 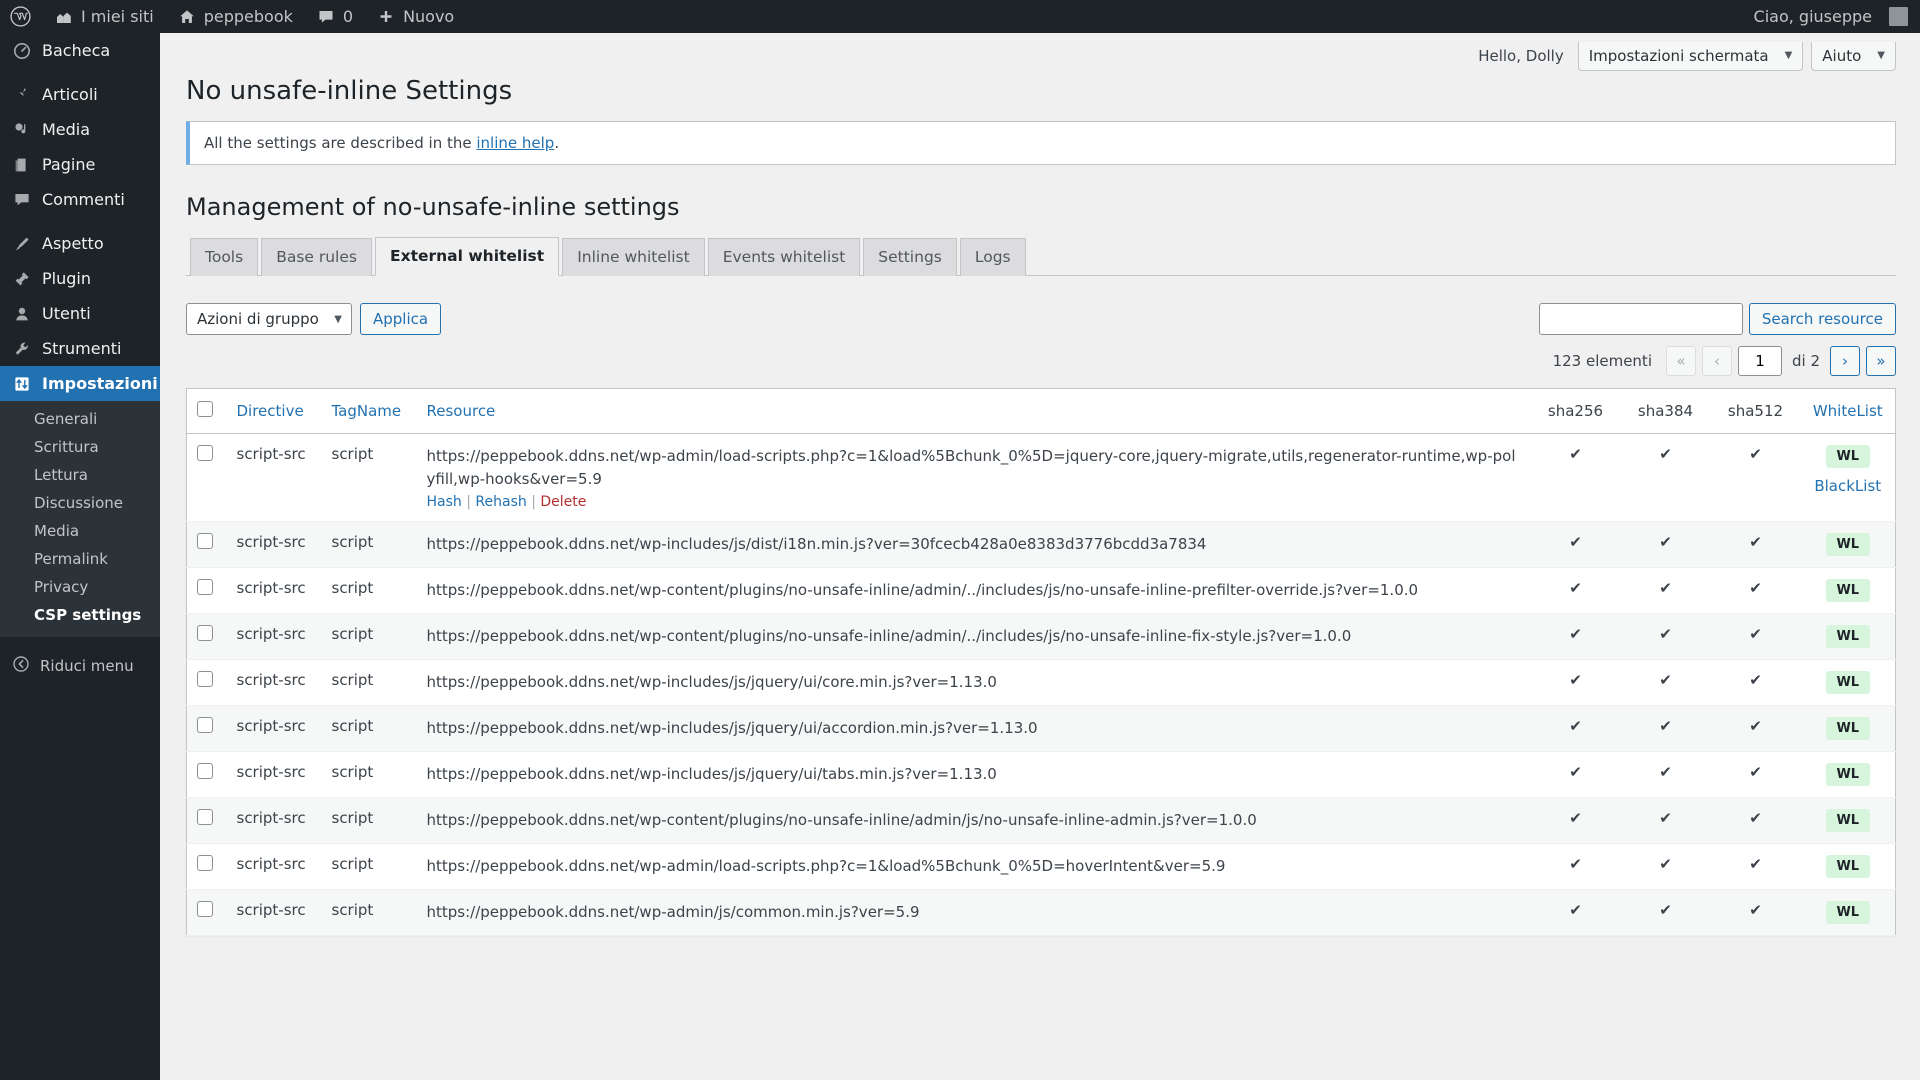 I want to click on column-header-resource: Resource, so click(x=973, y=411).